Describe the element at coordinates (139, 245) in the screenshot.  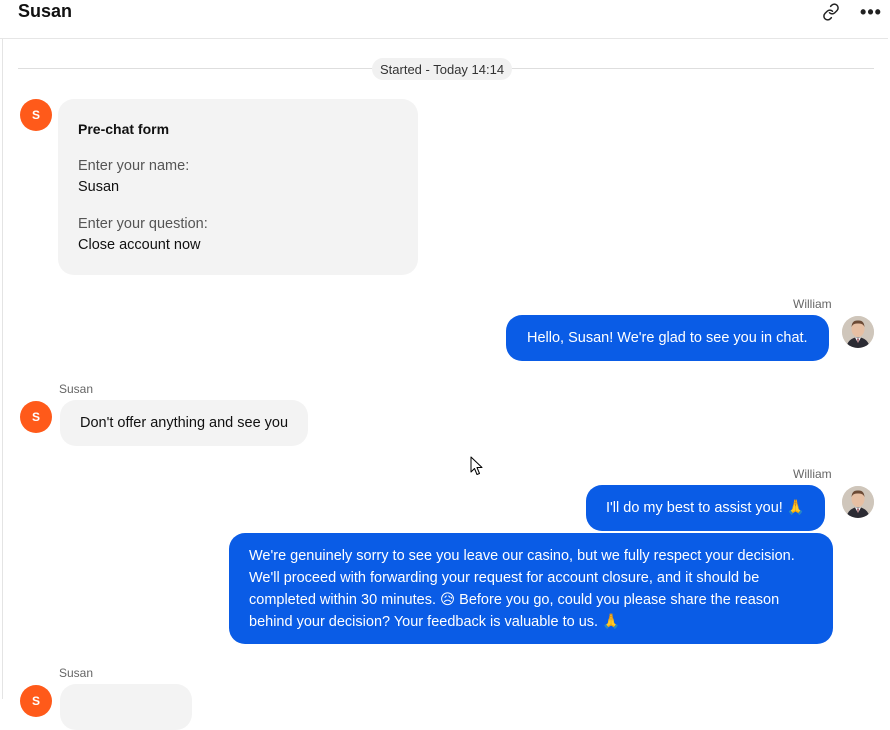
I see `prechat-question-value: Close account now` at that location.